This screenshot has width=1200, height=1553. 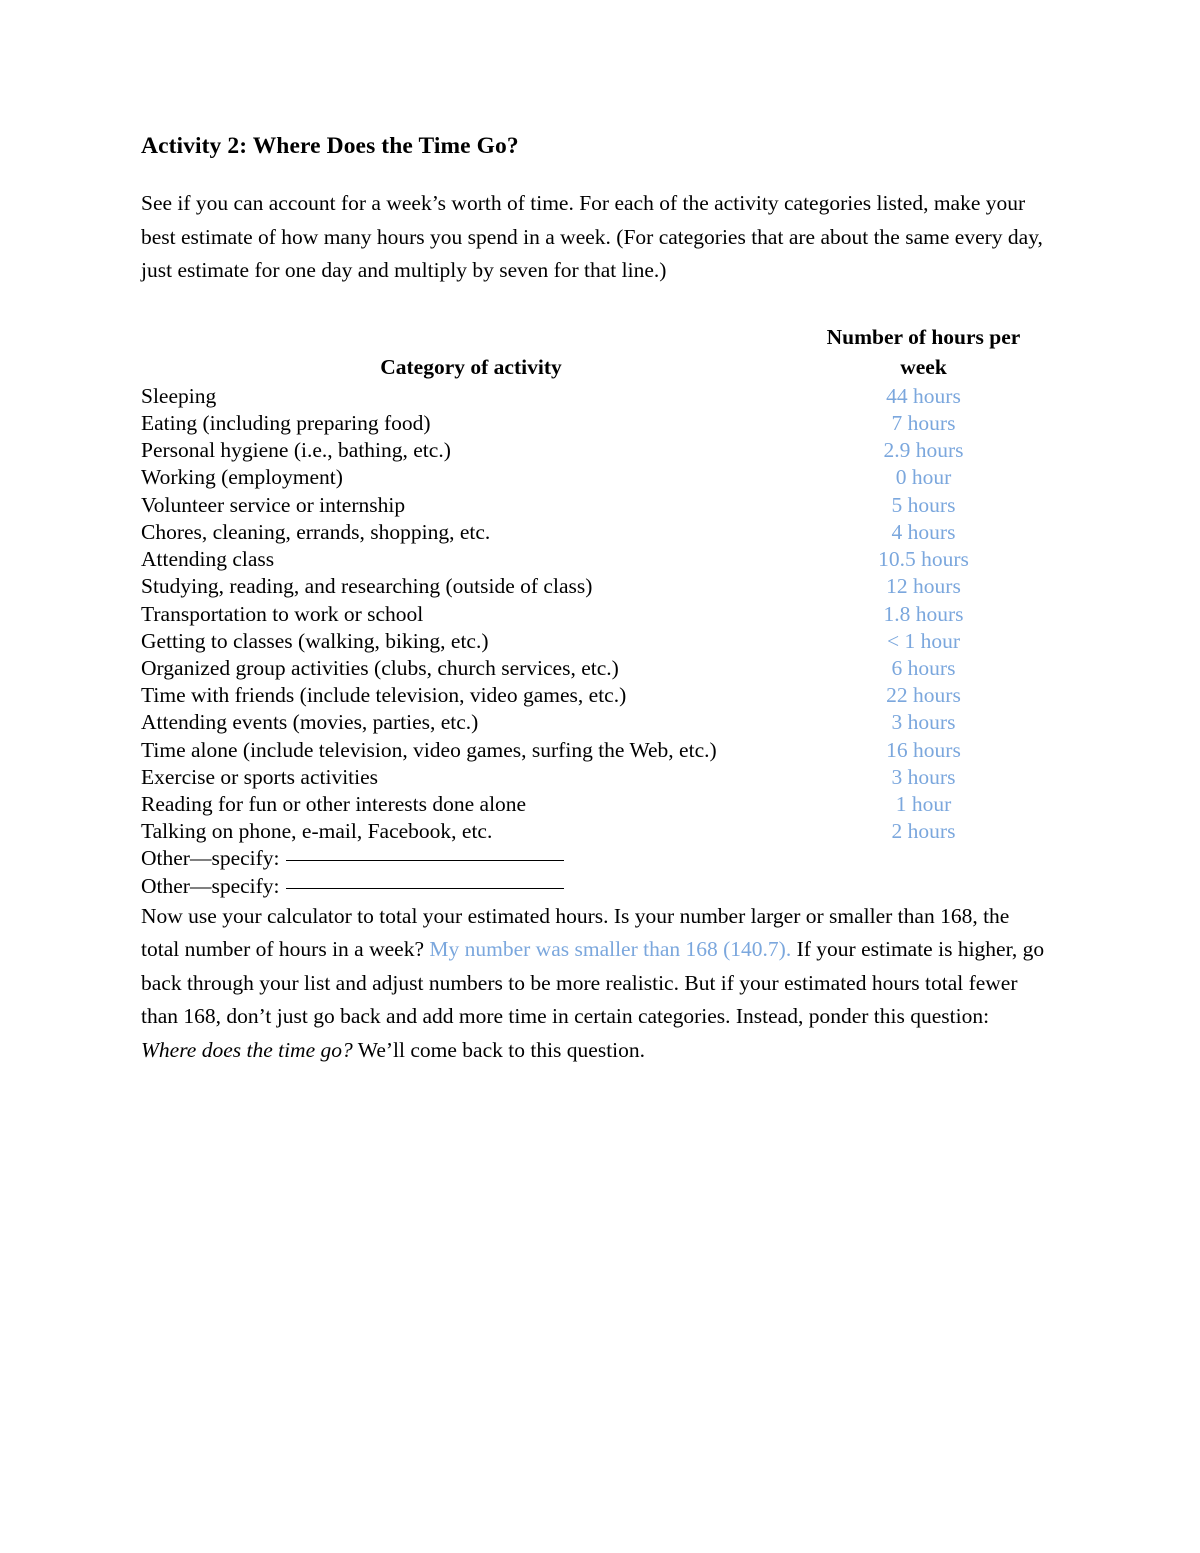 What do you see at coordinates (273, 504) in the screenshot?
I see `activity-label: Volunteer service or internship` at bounding box center [273, 504].